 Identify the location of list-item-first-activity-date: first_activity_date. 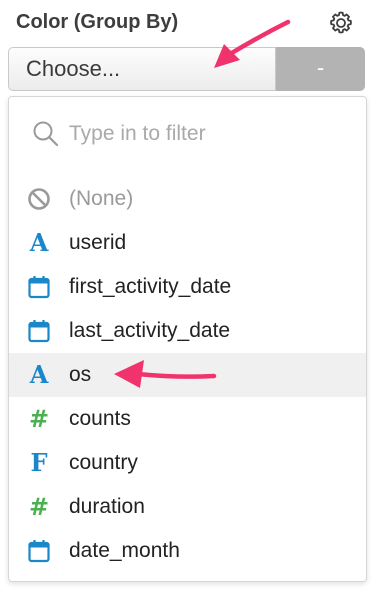
(187, 287).